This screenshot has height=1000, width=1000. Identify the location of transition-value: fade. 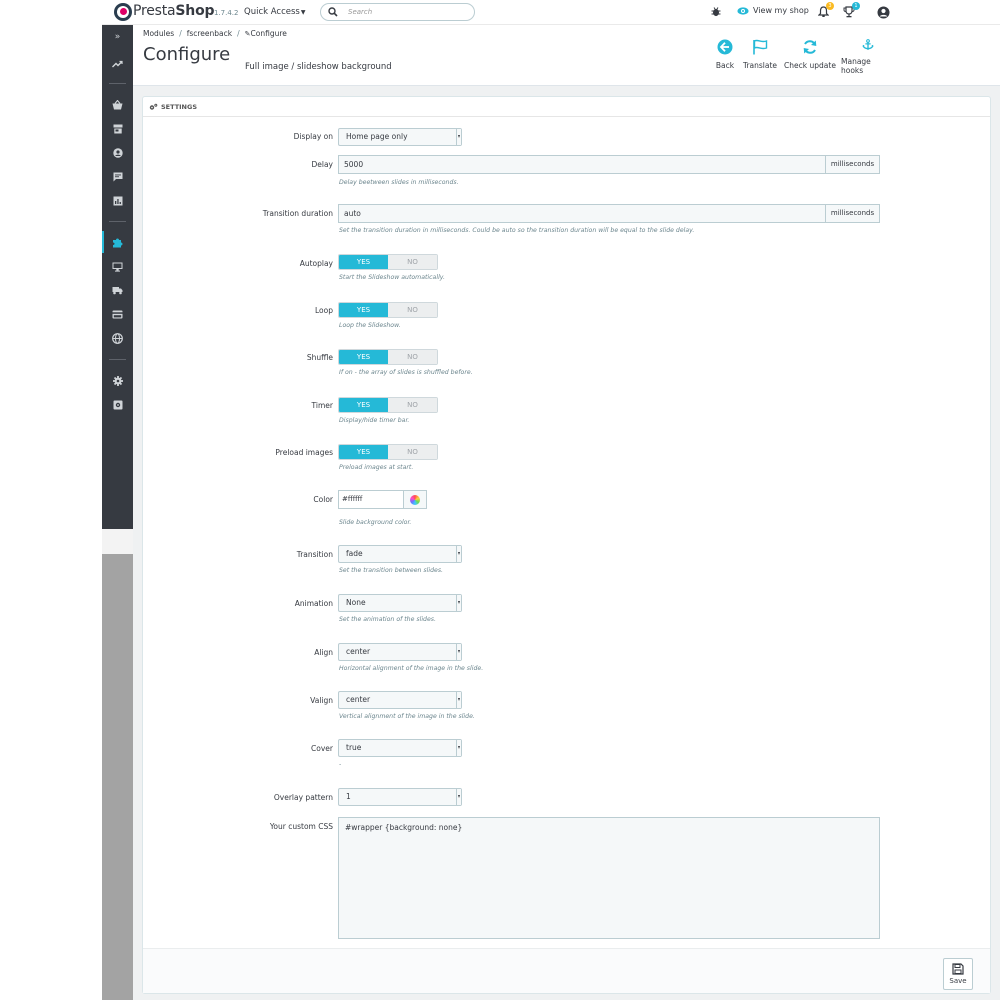
(354, 553).